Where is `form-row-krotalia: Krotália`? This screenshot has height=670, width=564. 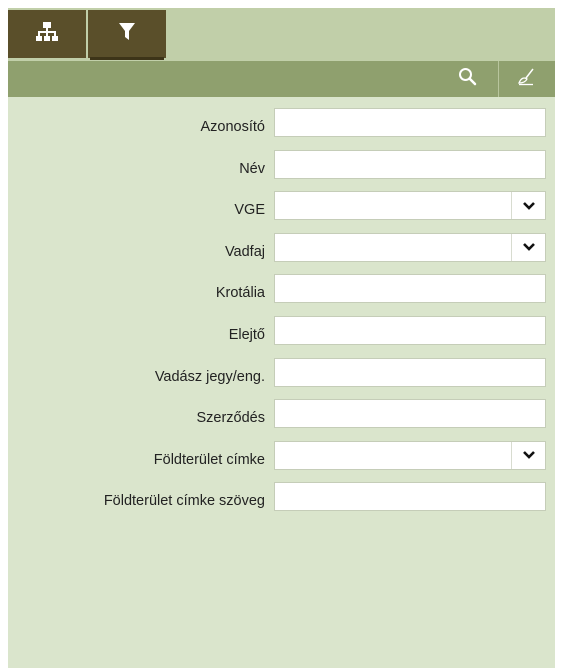
form-row-krotalia: Krotália is located at coordinates (281, 295).